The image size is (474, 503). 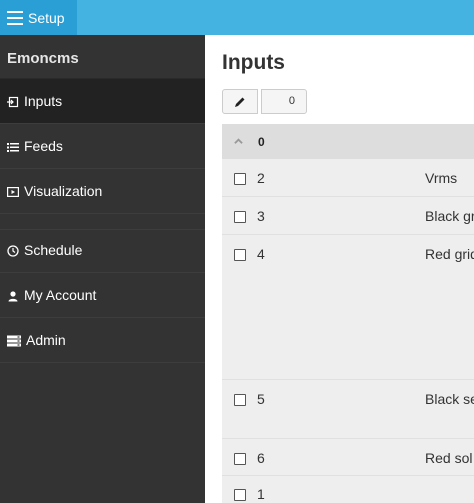 What do you see at coordinates (238, 141) in the screenshot?
I see `chevron-up-icon` at bounding box center [238, 141].